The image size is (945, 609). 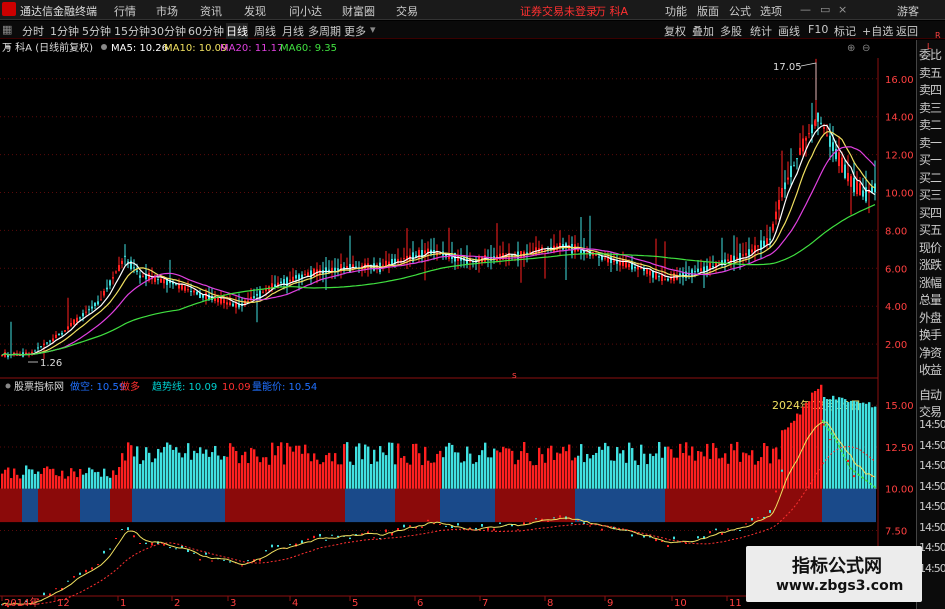 What do you see at coordinates (908, 11) in the screenshot?
I see `guest-button: 游客` at bounding box center [908, 11].